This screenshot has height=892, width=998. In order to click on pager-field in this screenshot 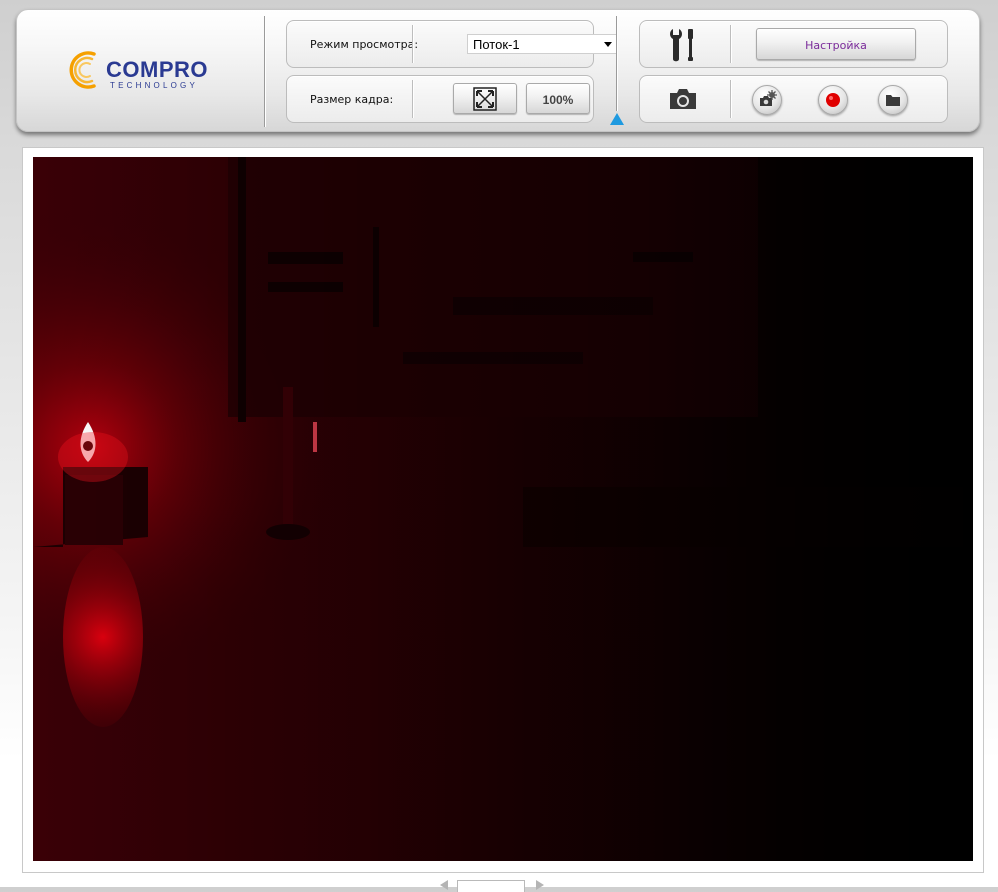, I will do `click(491, 886)`.